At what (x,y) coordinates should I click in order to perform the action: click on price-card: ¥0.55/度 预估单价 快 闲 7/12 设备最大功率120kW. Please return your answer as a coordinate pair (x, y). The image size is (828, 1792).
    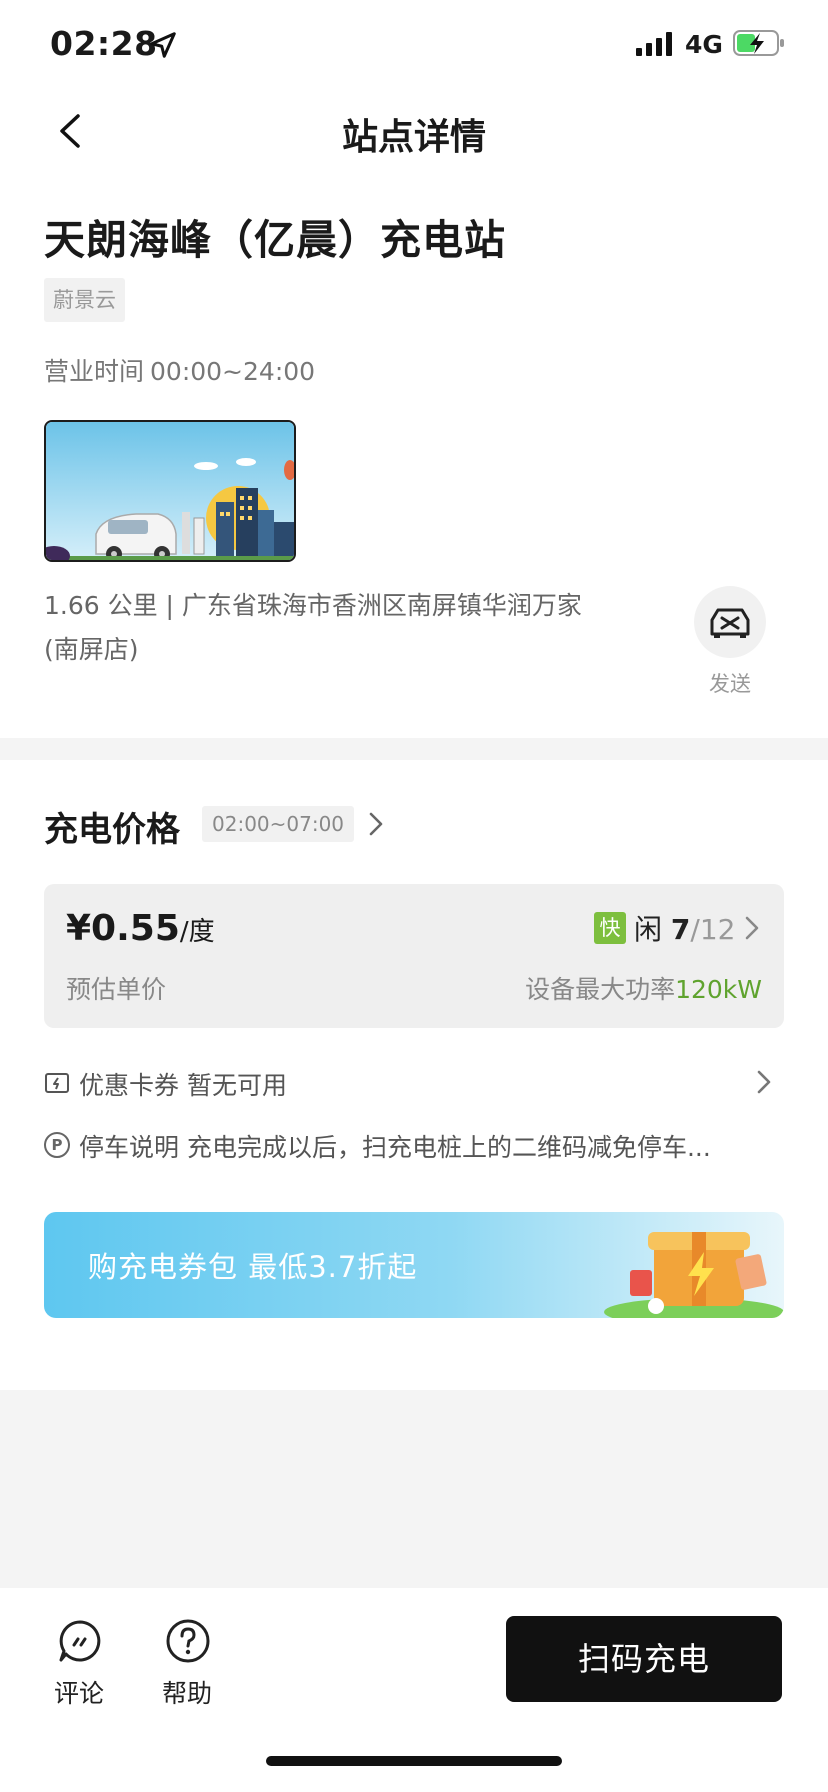
    Looking at the image, I should click on (414, 956).